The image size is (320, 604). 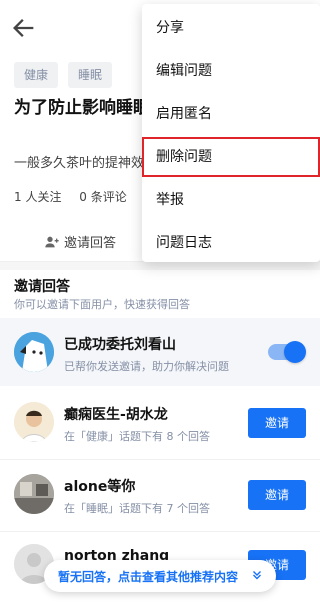 I want to click on user-name: 癫痫医生-胡水龙, so click(x=116, y=414).